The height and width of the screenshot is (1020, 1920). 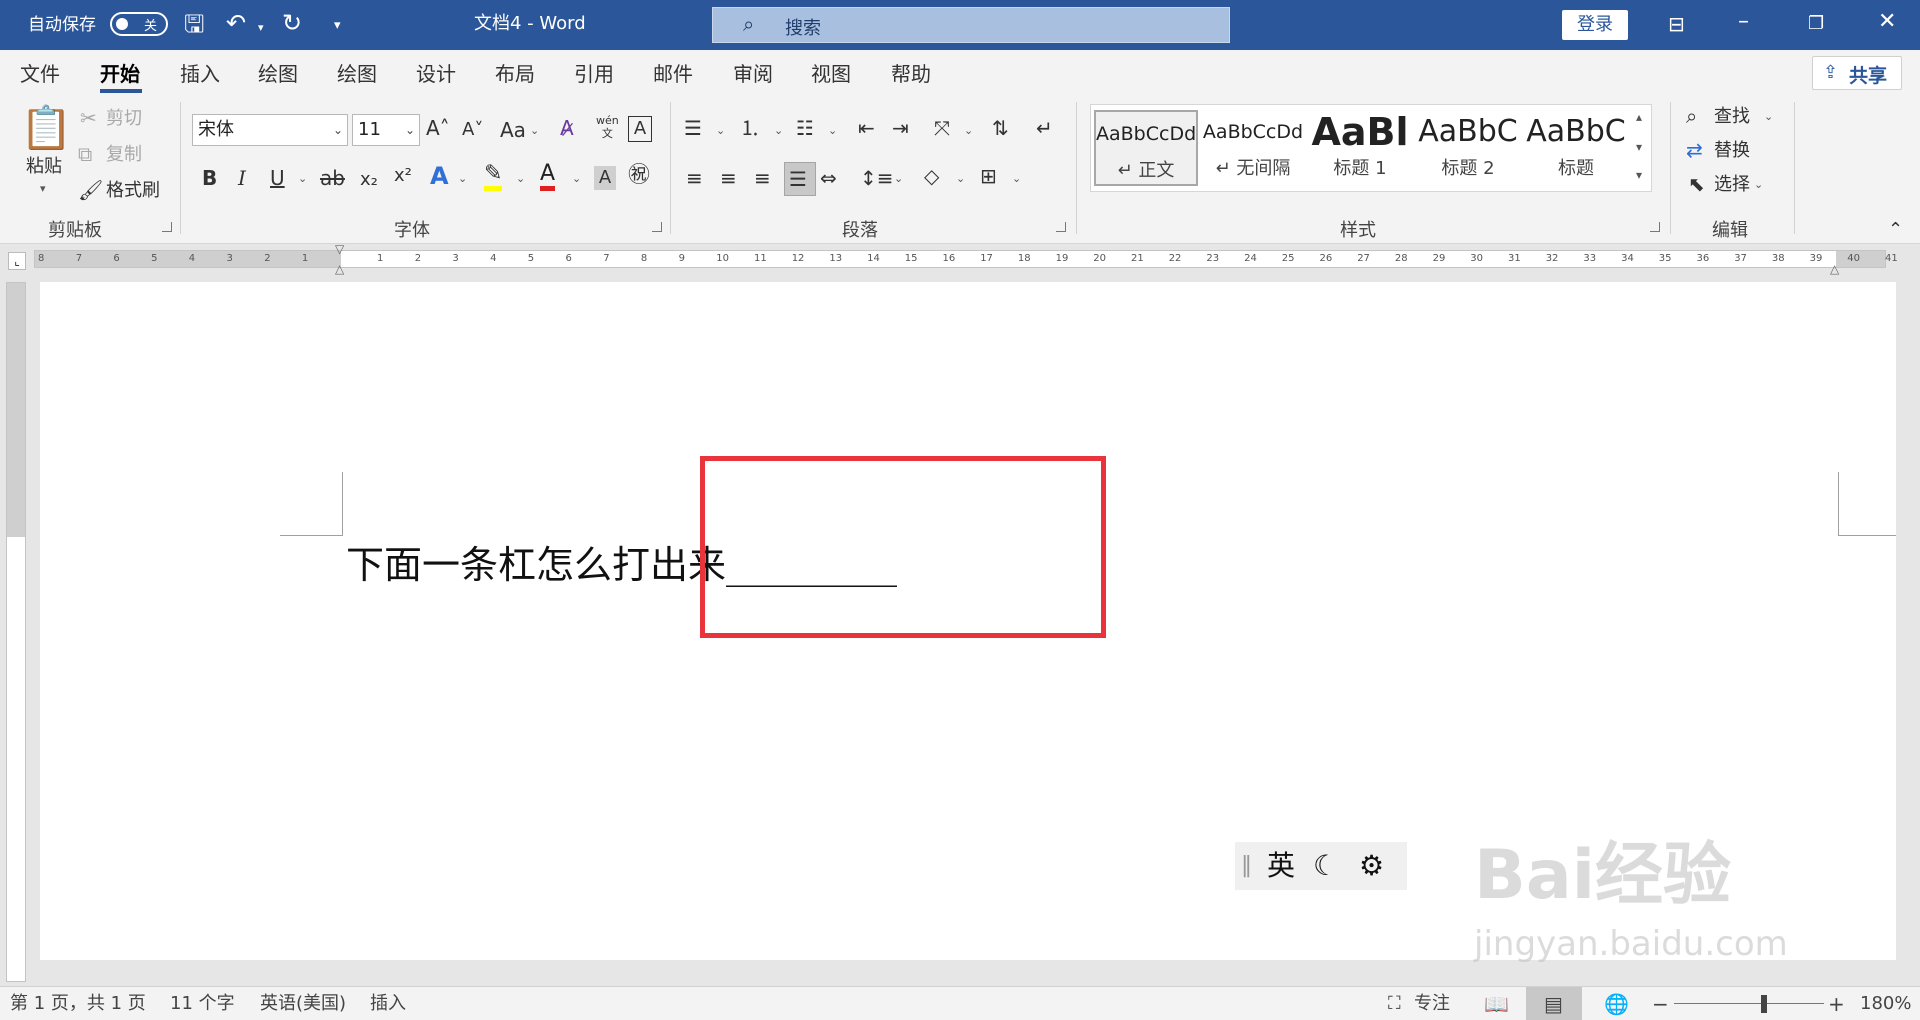 I want to click on login-button: 登录, so click(x=1595, y=25).